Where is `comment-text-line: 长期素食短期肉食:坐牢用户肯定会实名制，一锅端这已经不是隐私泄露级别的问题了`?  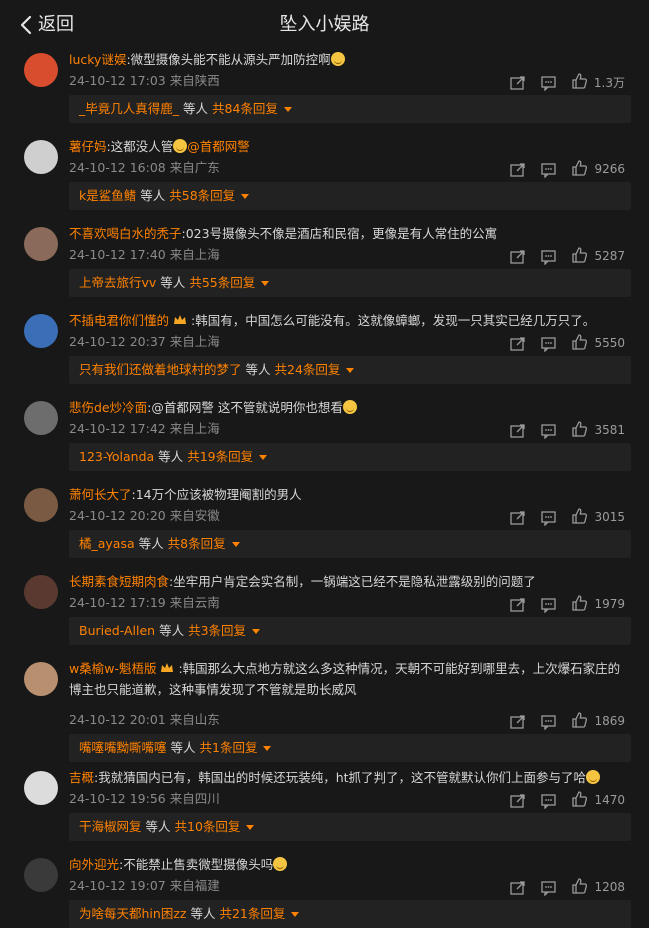 comment-text-line: 长期素食短期肉食:坐牢用户肯定会实名制，一锅端这已经不是隐私泄露级别的问题了 is located at coordinates (350, 581).